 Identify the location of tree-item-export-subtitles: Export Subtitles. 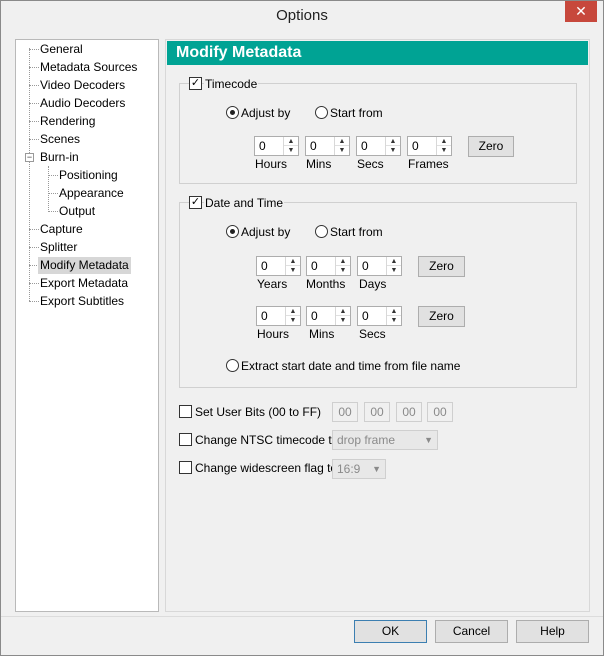
(82, 301).